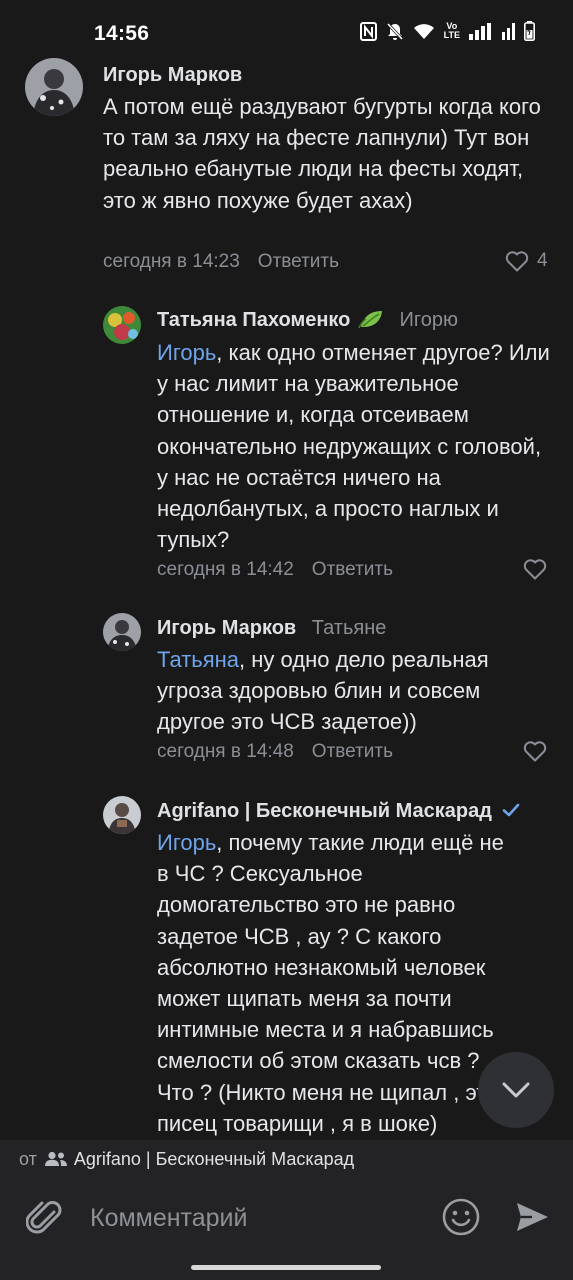  Describe the element at coordinates (529, 31) in the screenshot. I see `battery-icon` at that location.